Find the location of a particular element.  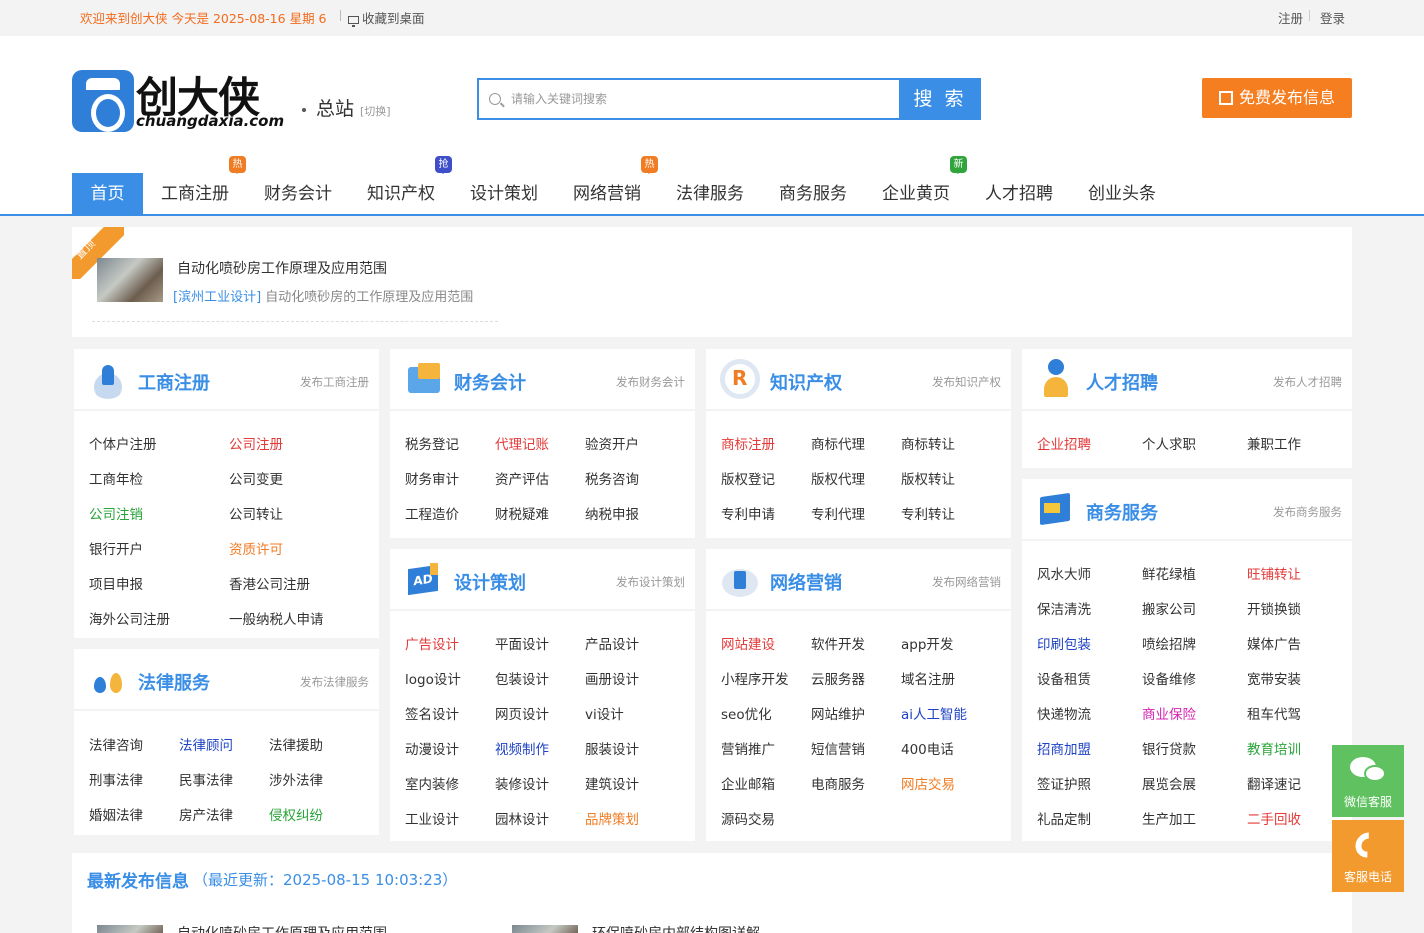

category-link: 兼职工作 is located at coordinates (1274, 443).